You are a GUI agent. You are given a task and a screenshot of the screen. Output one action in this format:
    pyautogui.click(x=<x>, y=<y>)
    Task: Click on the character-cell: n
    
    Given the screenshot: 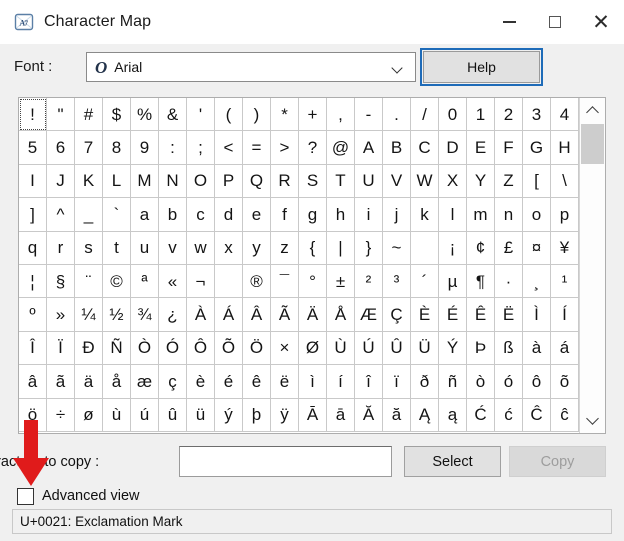 What is the action you would take?
    pyautogui.click(x=509, y=215)
    